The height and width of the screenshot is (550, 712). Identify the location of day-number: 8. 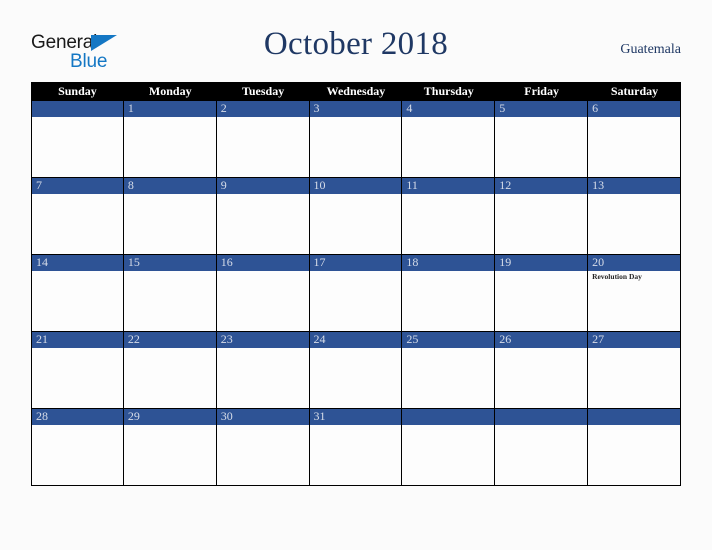
(130, 185).